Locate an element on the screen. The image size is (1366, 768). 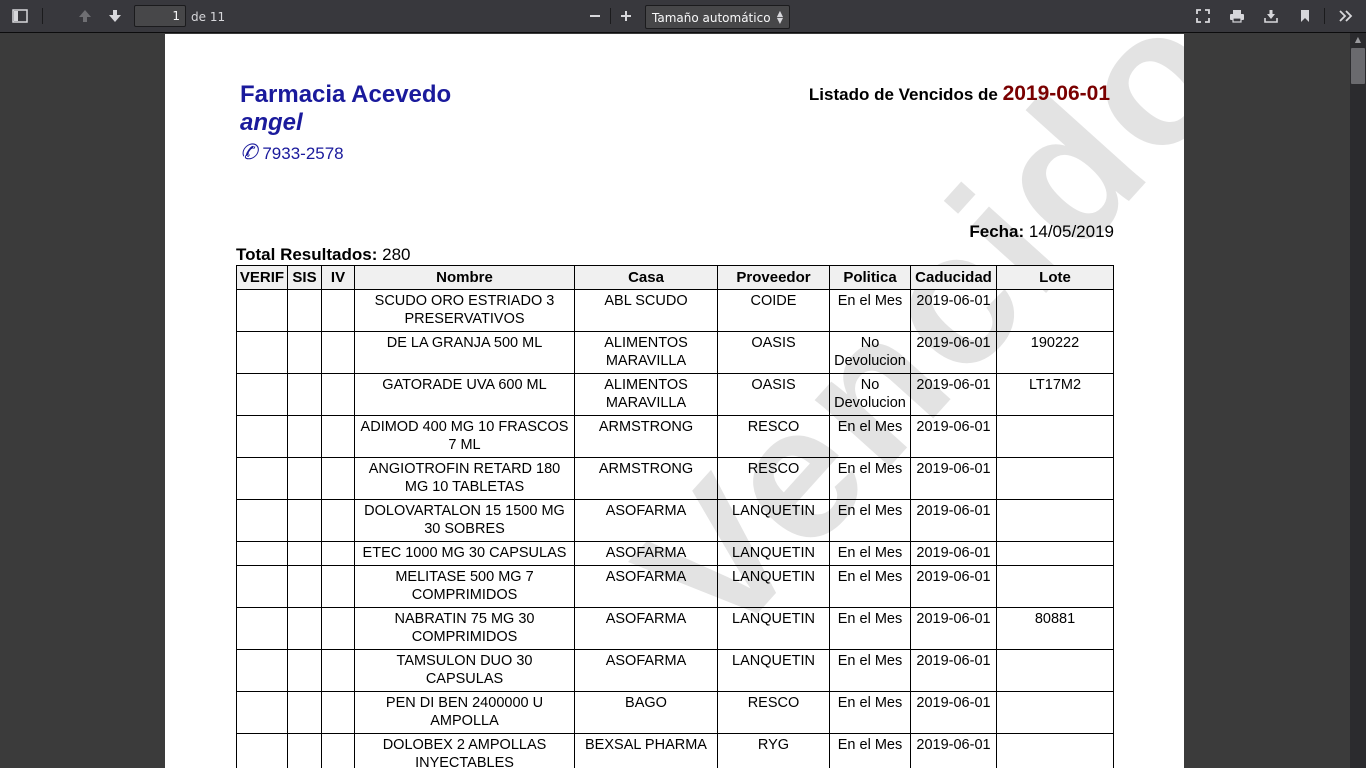
cell-nombre: DOLOVARTALON 15 1500 MG 30 SOBRES is located at coordinates (464, 520).